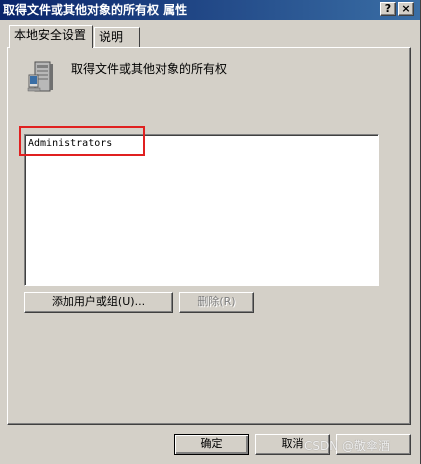  I want to click on server-computer-icon, so click(42, 77).